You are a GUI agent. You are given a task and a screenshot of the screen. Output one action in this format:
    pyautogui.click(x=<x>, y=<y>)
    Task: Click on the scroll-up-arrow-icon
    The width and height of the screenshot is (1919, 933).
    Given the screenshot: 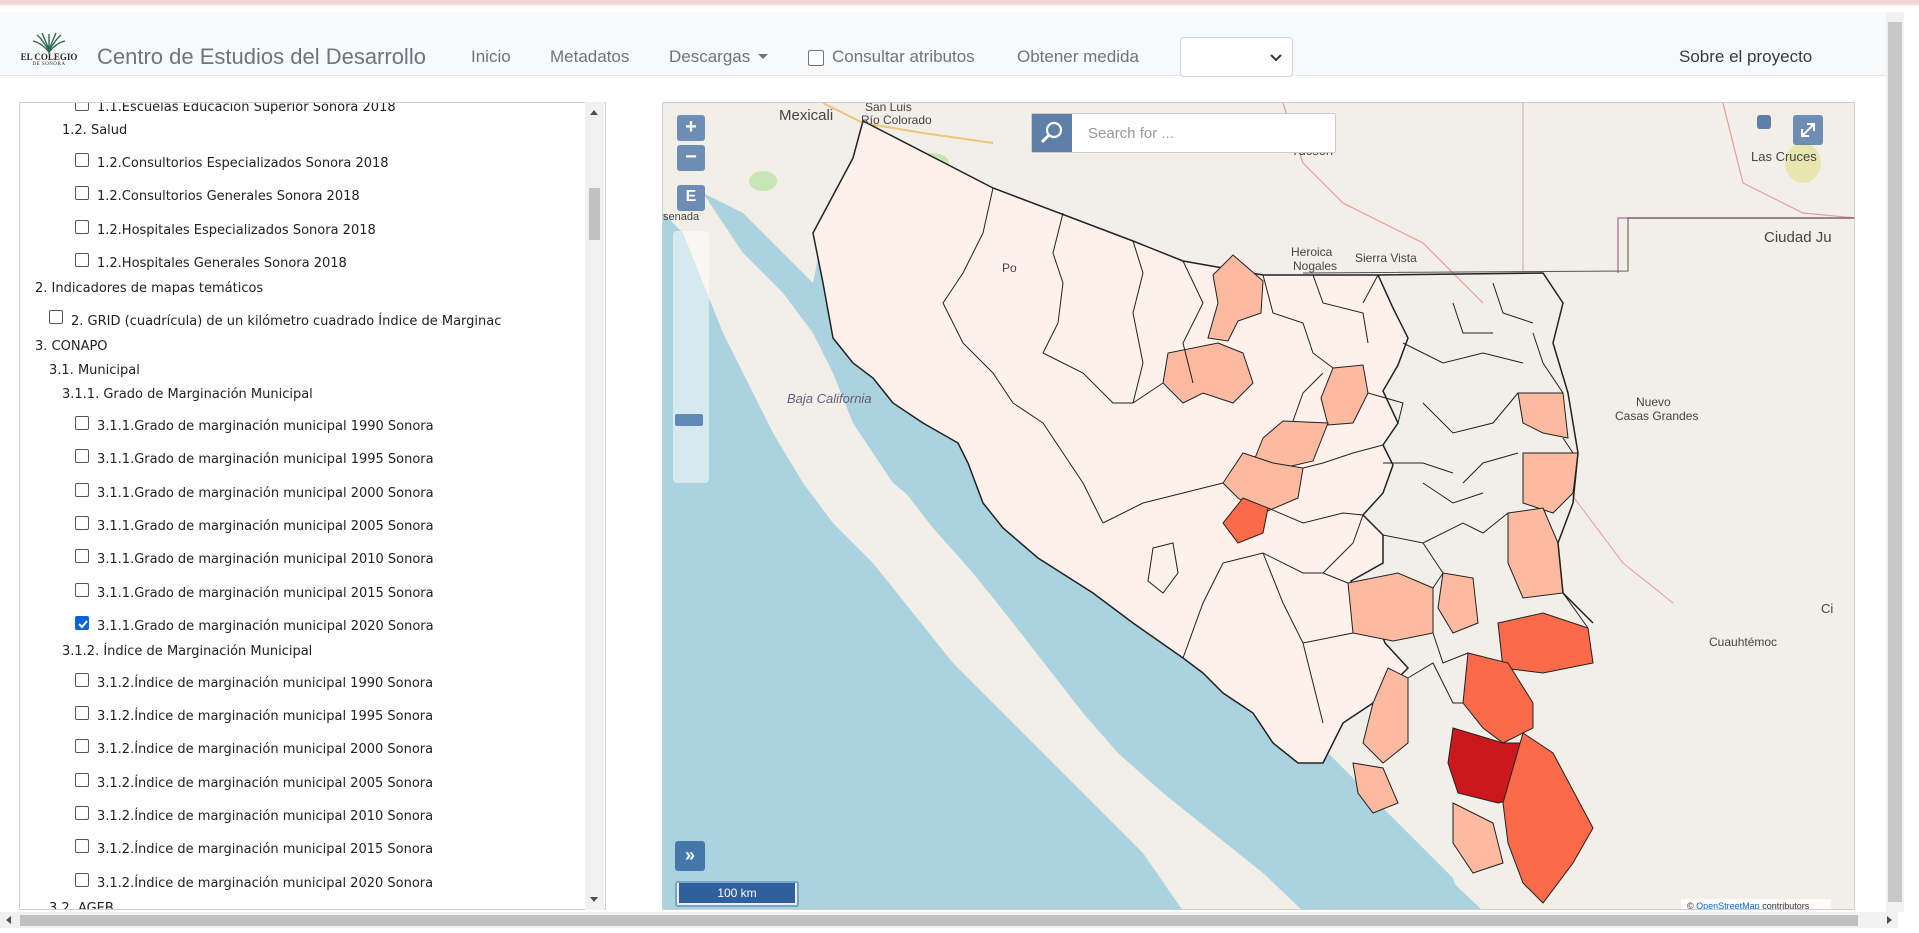 What is the action you would take?
    pyautogui.click(x=594, y=112)
    